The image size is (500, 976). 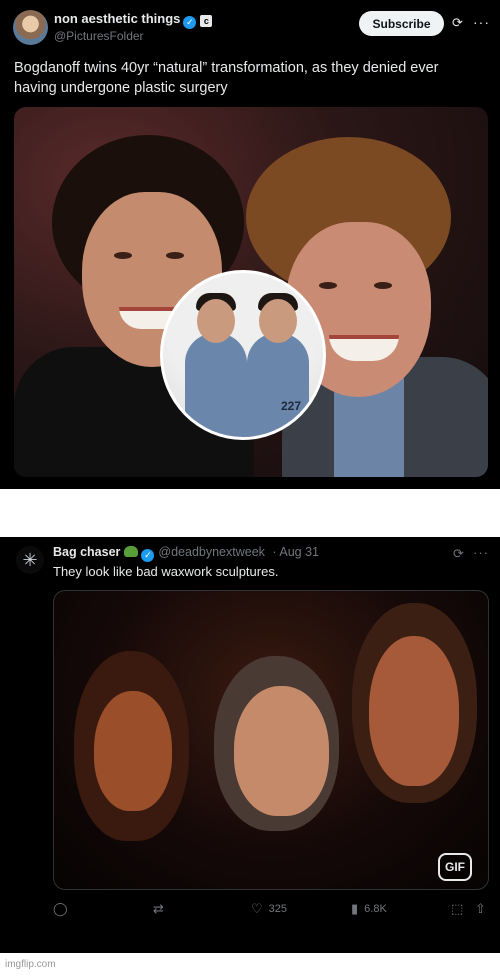 What do you see at coordinates (99, 36) in the screenshot?
I see `author-handle: @PicturesFolder` at bounding box center [99, 36].